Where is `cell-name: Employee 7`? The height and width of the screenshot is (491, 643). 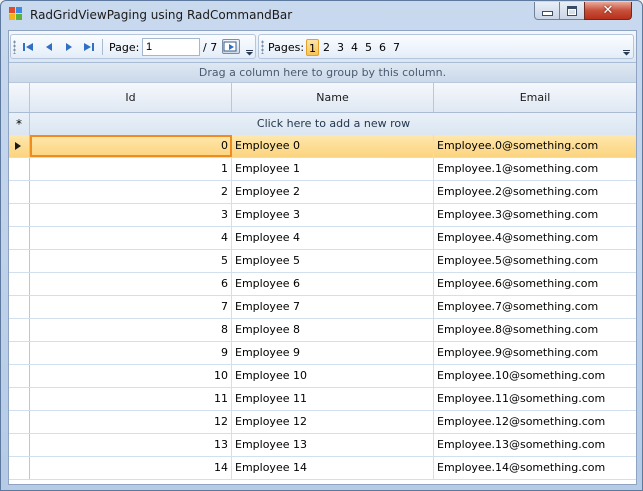 cell-name: Employee 7 is located at coordinates (333, 307).